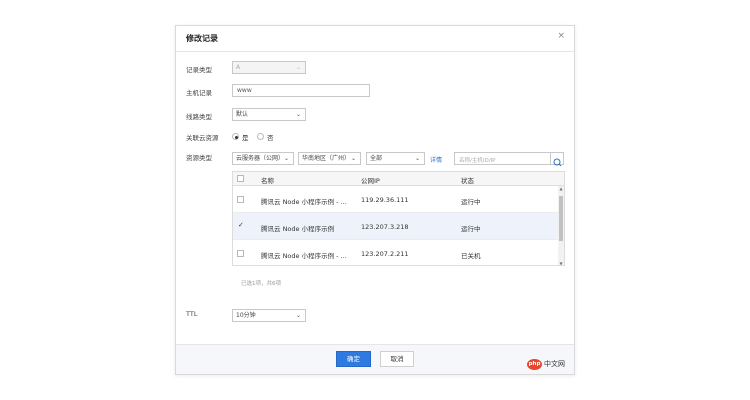 The width and height of the screenshot is (750, 400). I want to click on radio-yes-label: 是, so click(245, 138).